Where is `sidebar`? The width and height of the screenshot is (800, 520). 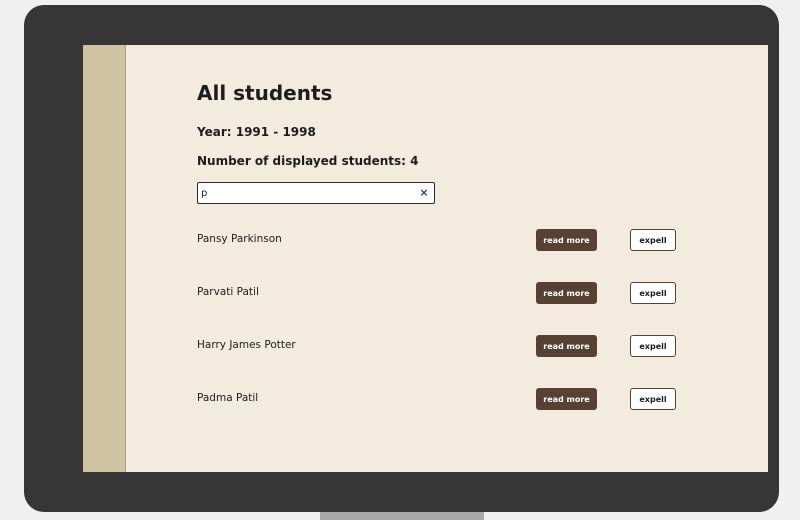 sidebar is located at coordinates (104, 258).